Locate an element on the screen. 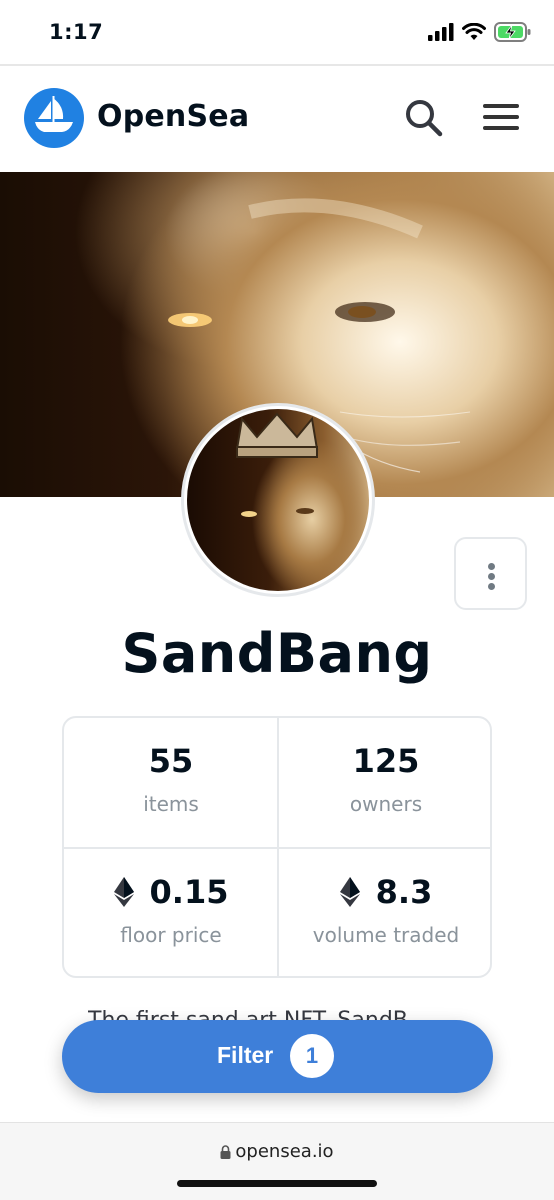  filter-label: Filter is located at coordinates (245, 1055).